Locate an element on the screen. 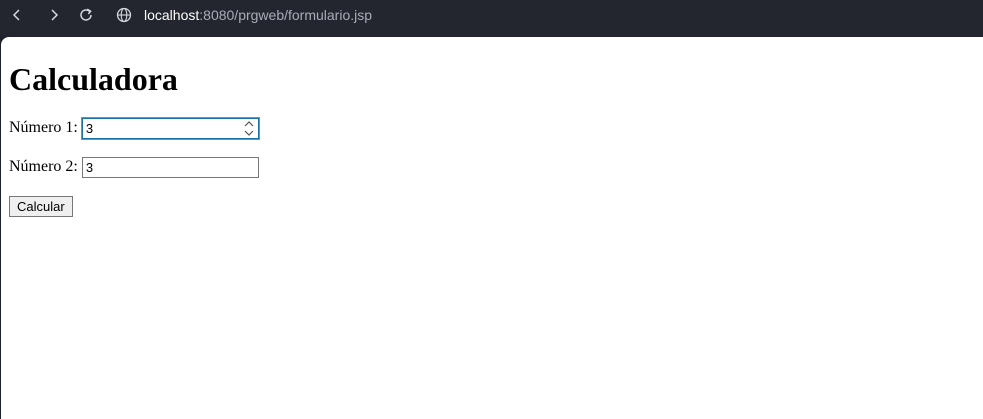 The width and height of the screenshot is (983, 419). back-button is located at coordinates (17, 15).